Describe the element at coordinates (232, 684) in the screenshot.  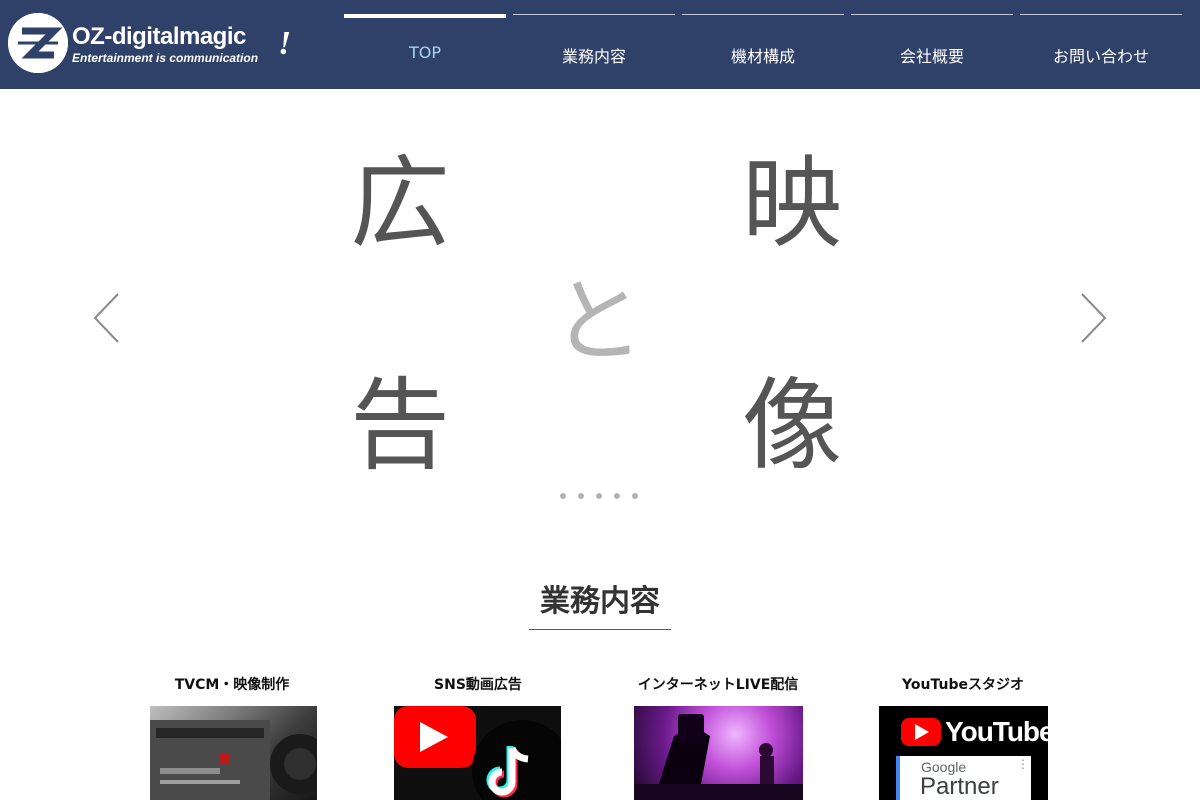
I see `service-title-tvcm: TVCM・映像制作` at that location.